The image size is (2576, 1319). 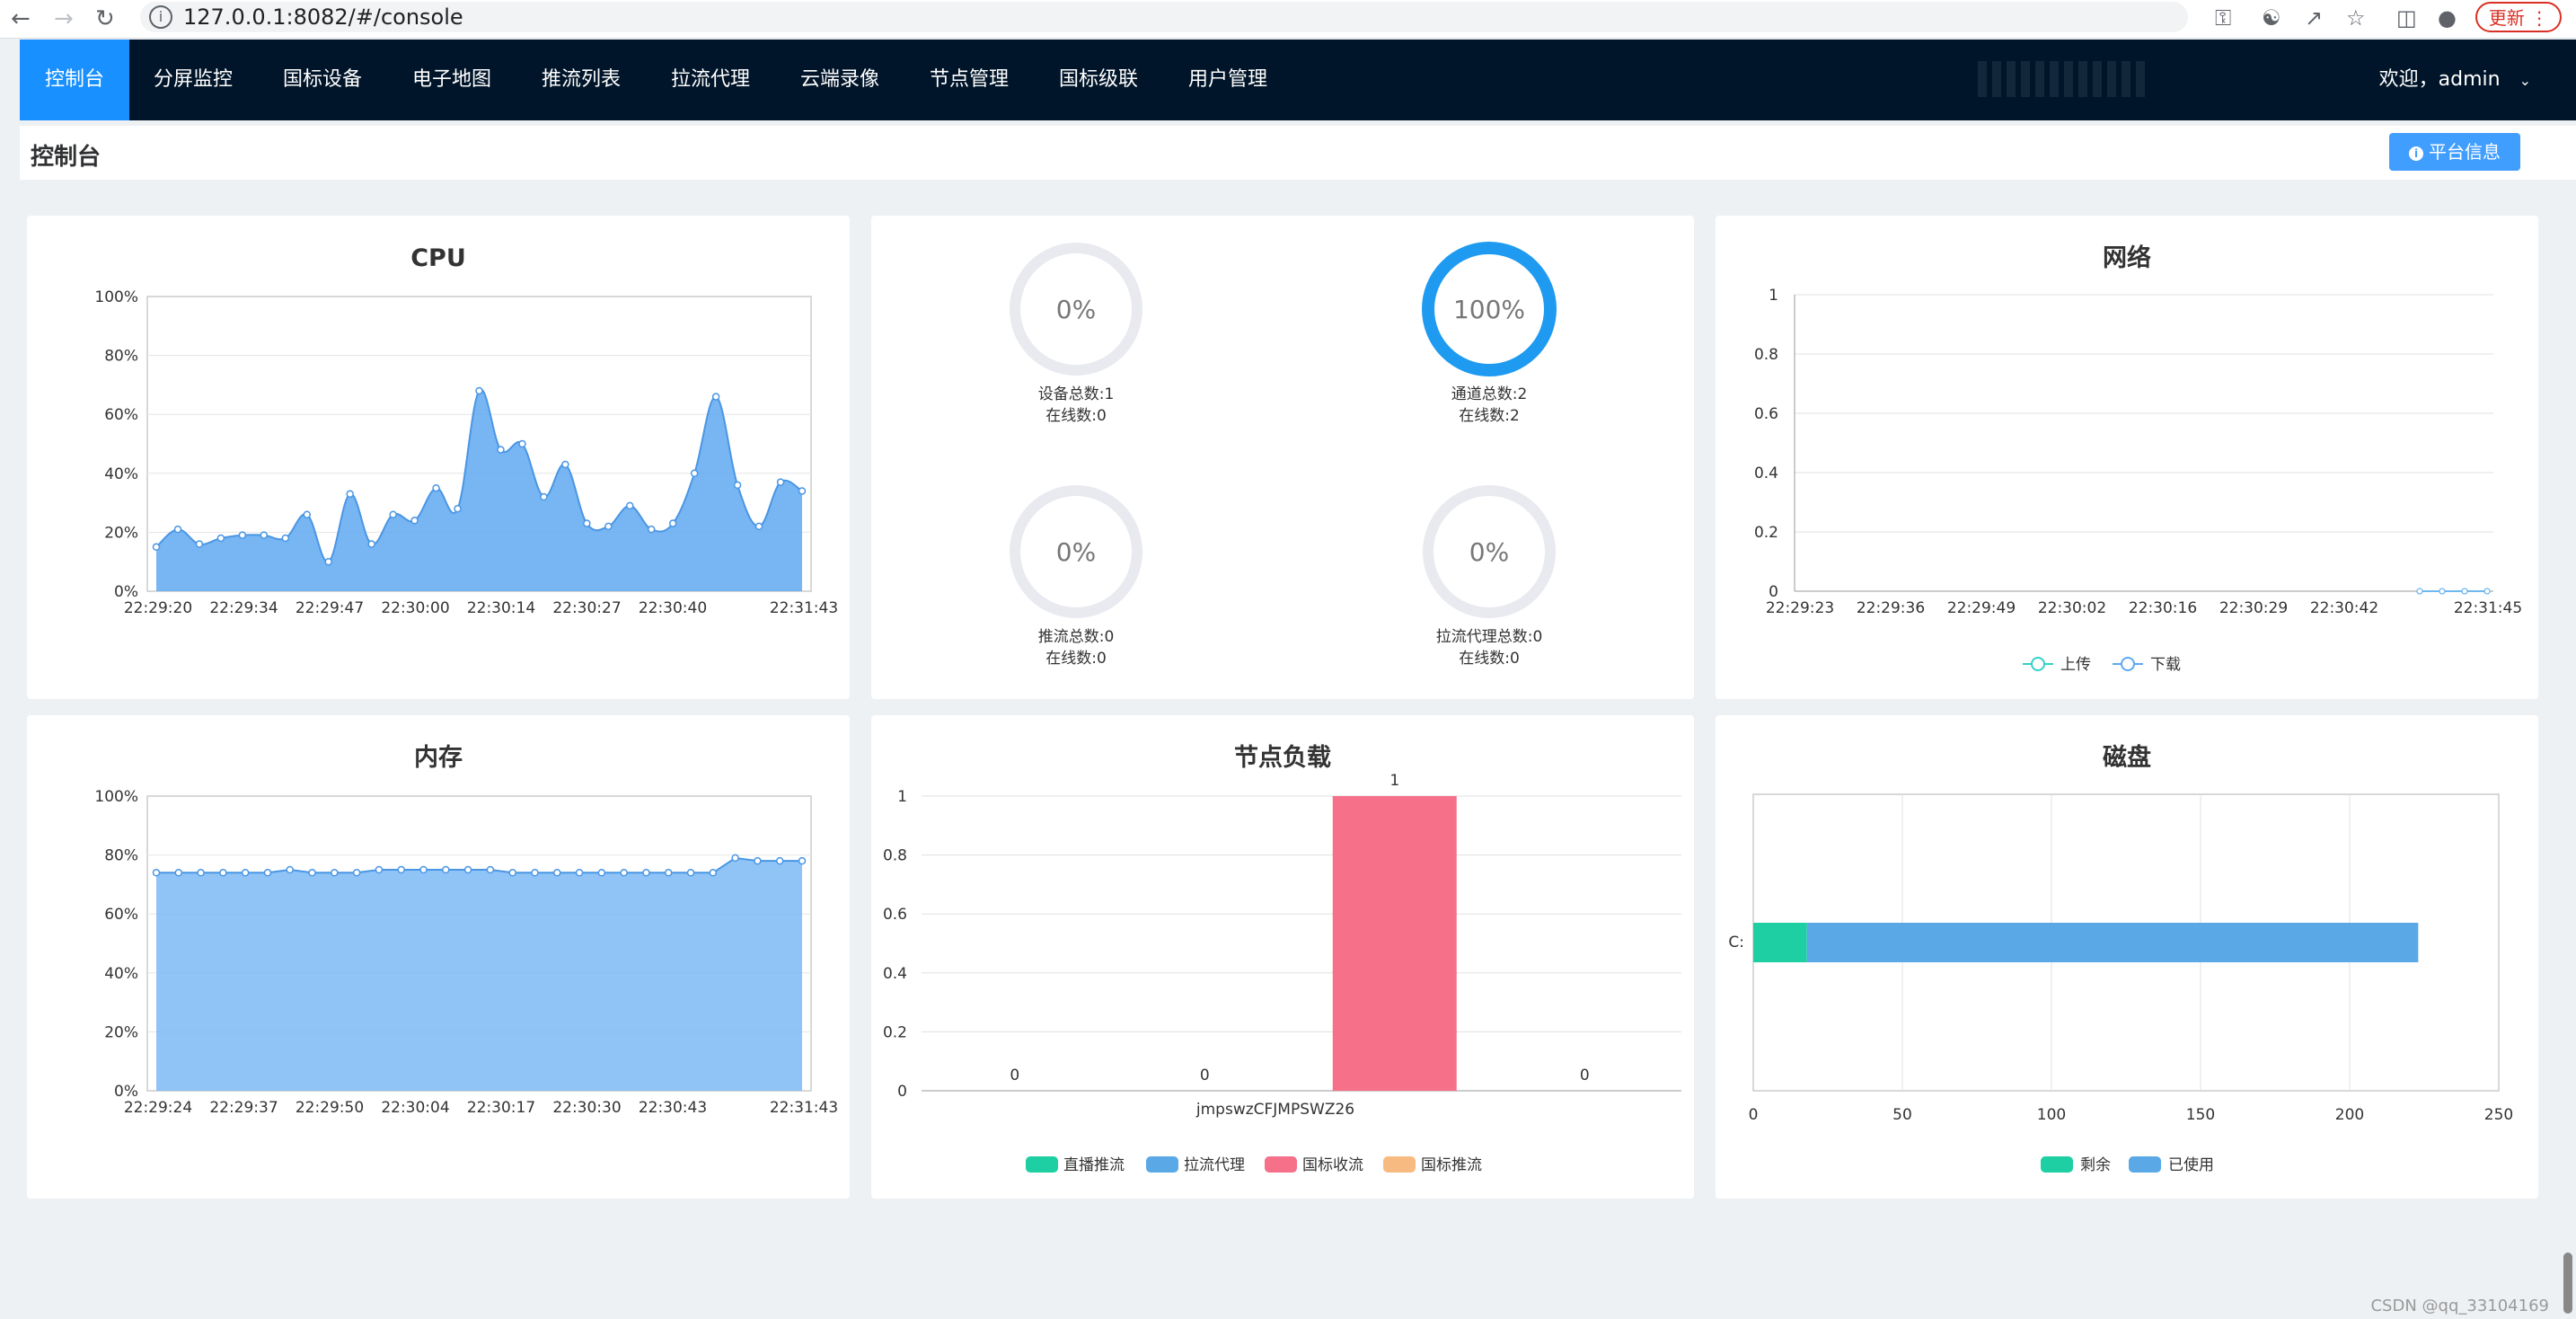 What do you see at coordinates (2525, 80) in the screenshot?
I see `chevron-down-icon: ⌄` at bounding box center [2525, 80].